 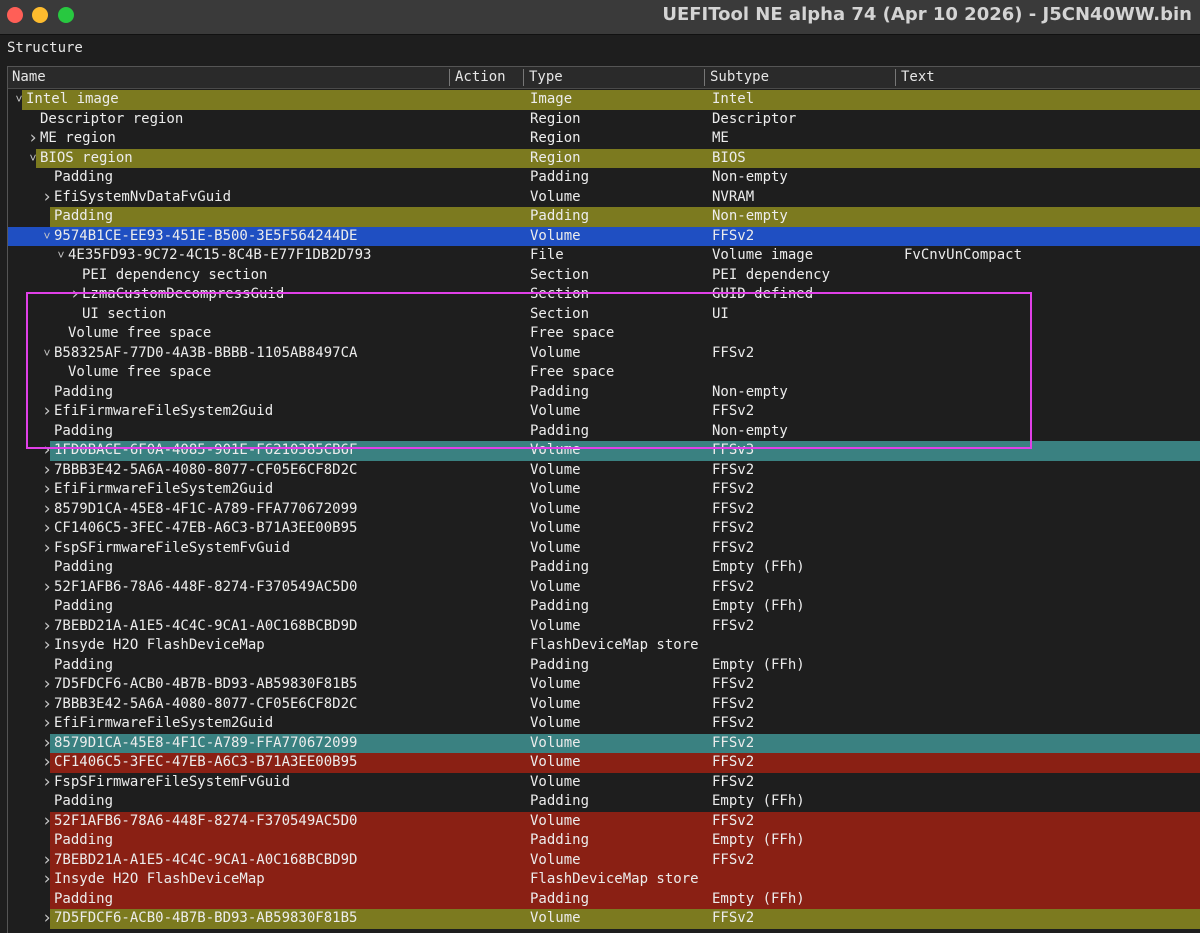 I want to click on tree-row: Descriptor region Region Descriptor, so click(x=604, y=120).